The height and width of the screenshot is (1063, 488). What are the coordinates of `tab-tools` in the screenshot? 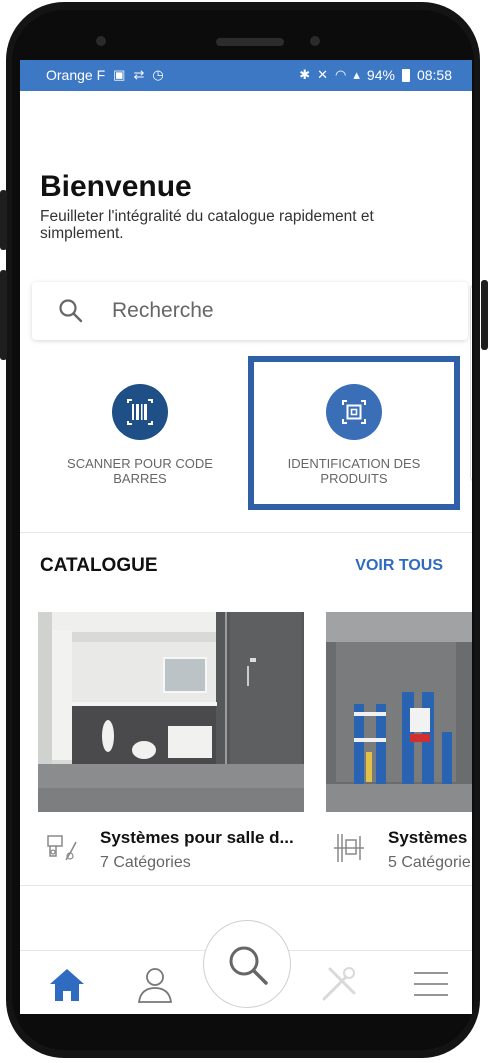 It's located at (339, 984).